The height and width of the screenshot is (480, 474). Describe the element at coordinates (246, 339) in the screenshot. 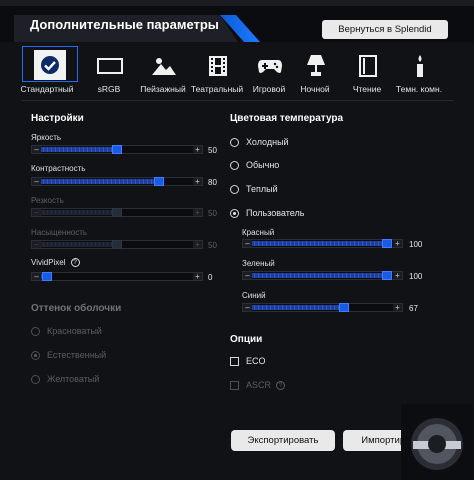

I see `options-title: Опции` at that location.